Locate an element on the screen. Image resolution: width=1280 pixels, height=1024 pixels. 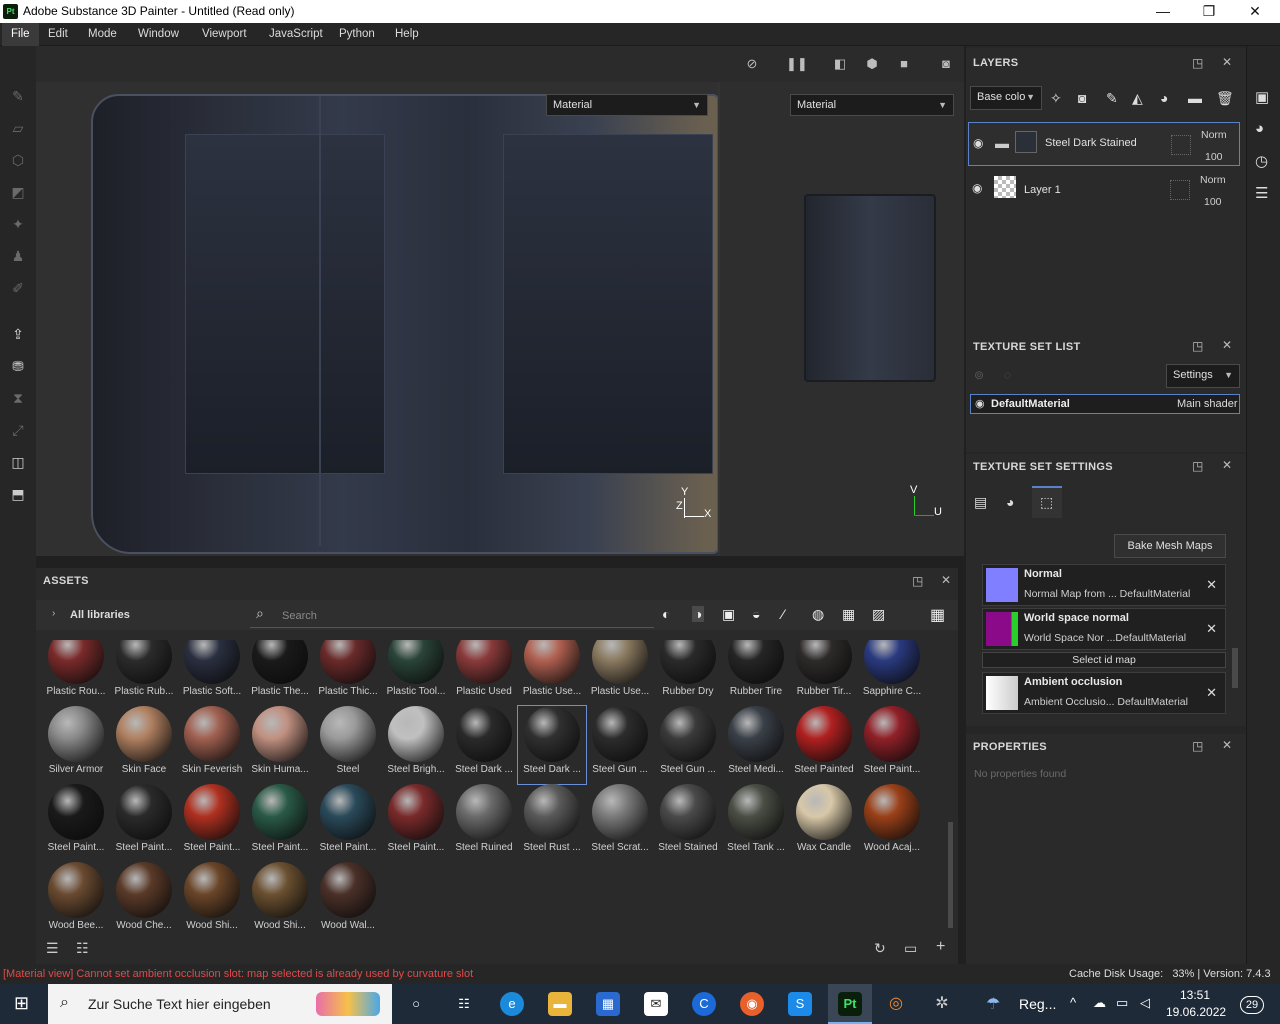
new-folder-icon: ▭ is located at coordinates (910, 948).